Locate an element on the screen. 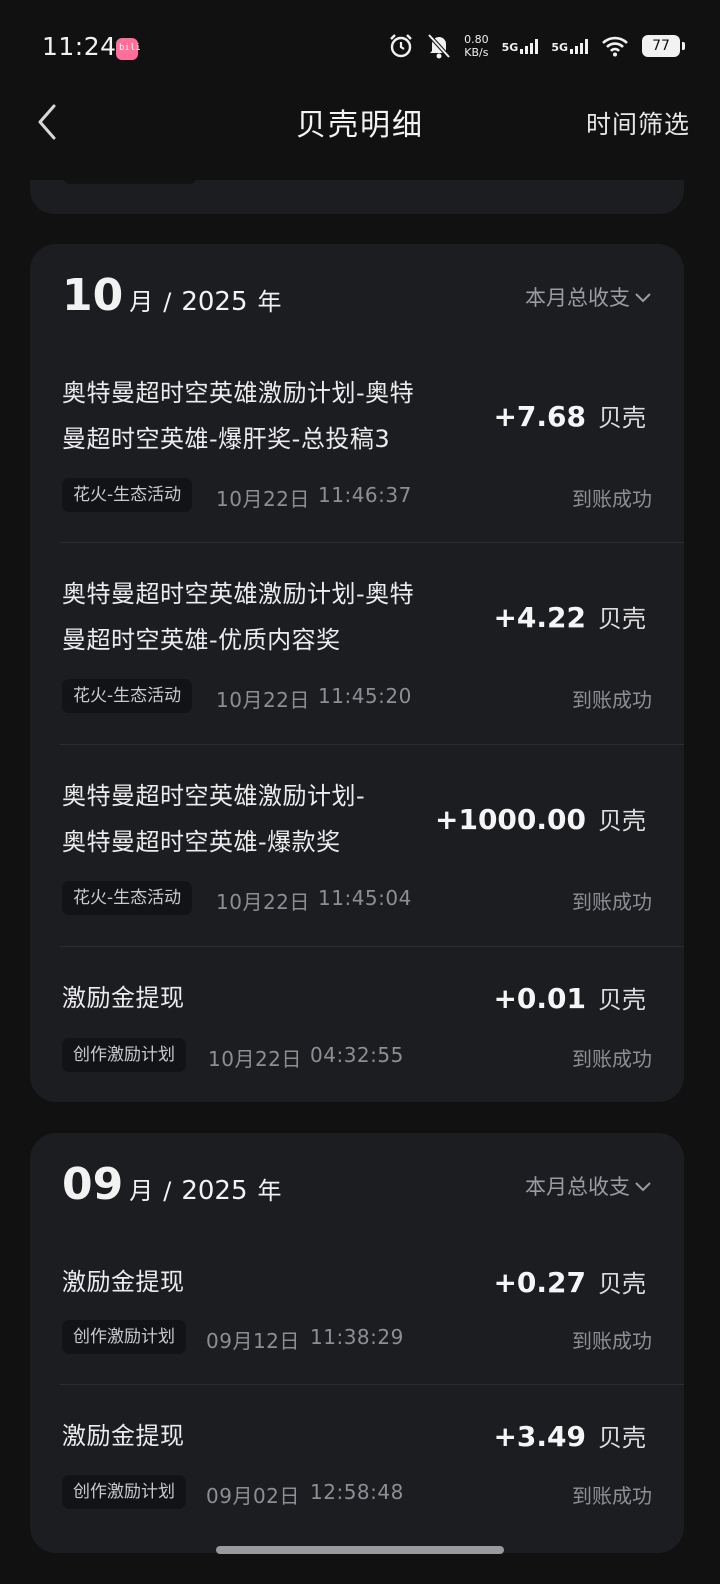  nav-bar: 贝壳明细 时间筛选 is located at coordinates (360, 135).